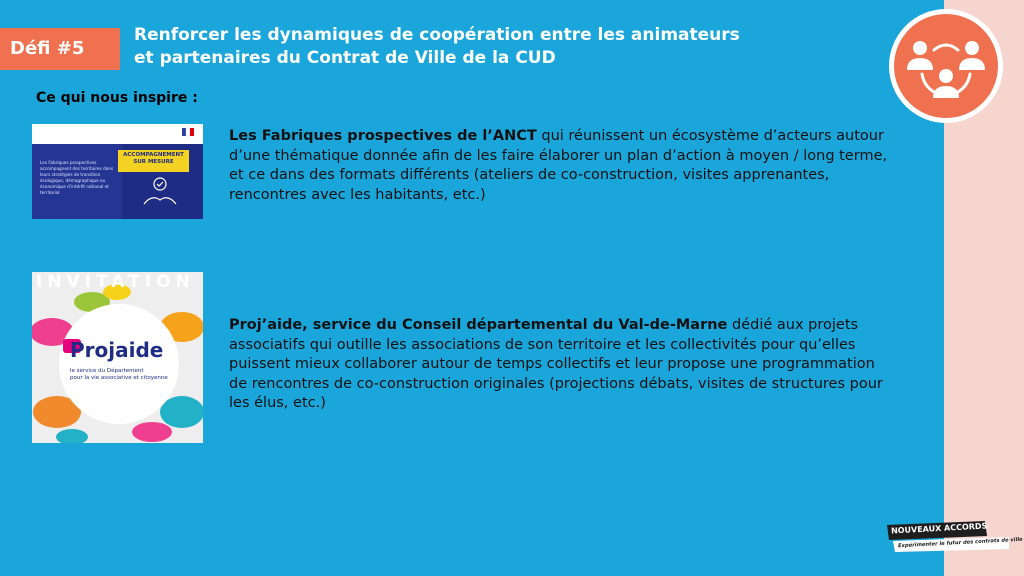 The width and height of the screenshot is (1024, 576). Describe the element at coordinates (60, 49) in the screenshot. I see `challenge-badge: Défi #5` at that location.